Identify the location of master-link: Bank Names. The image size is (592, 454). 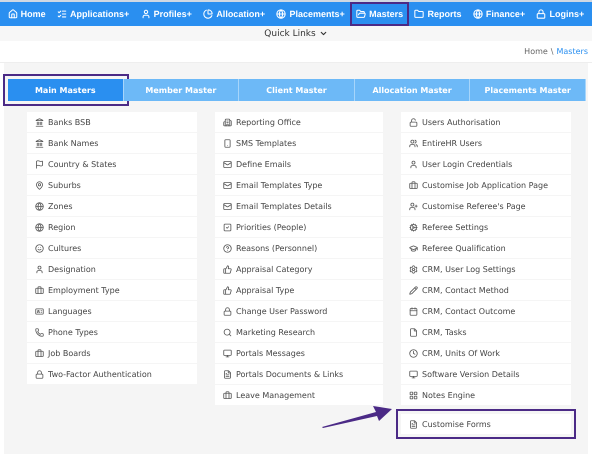
(112, 143).